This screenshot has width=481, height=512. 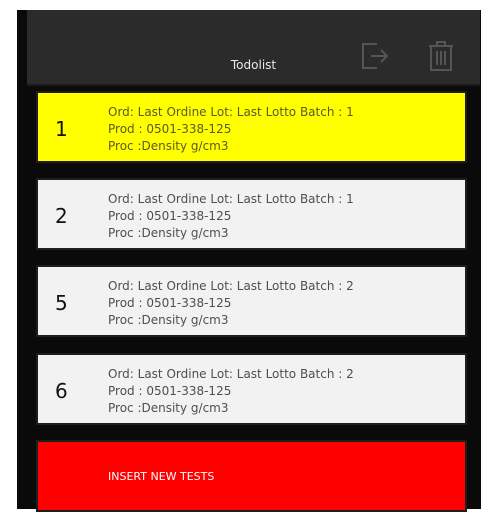 What do you see at coordinates (161, 476) in the screenshot?
I see `insert-button-label: INSERT NEW TESTS` at bounding box center [161, 476].